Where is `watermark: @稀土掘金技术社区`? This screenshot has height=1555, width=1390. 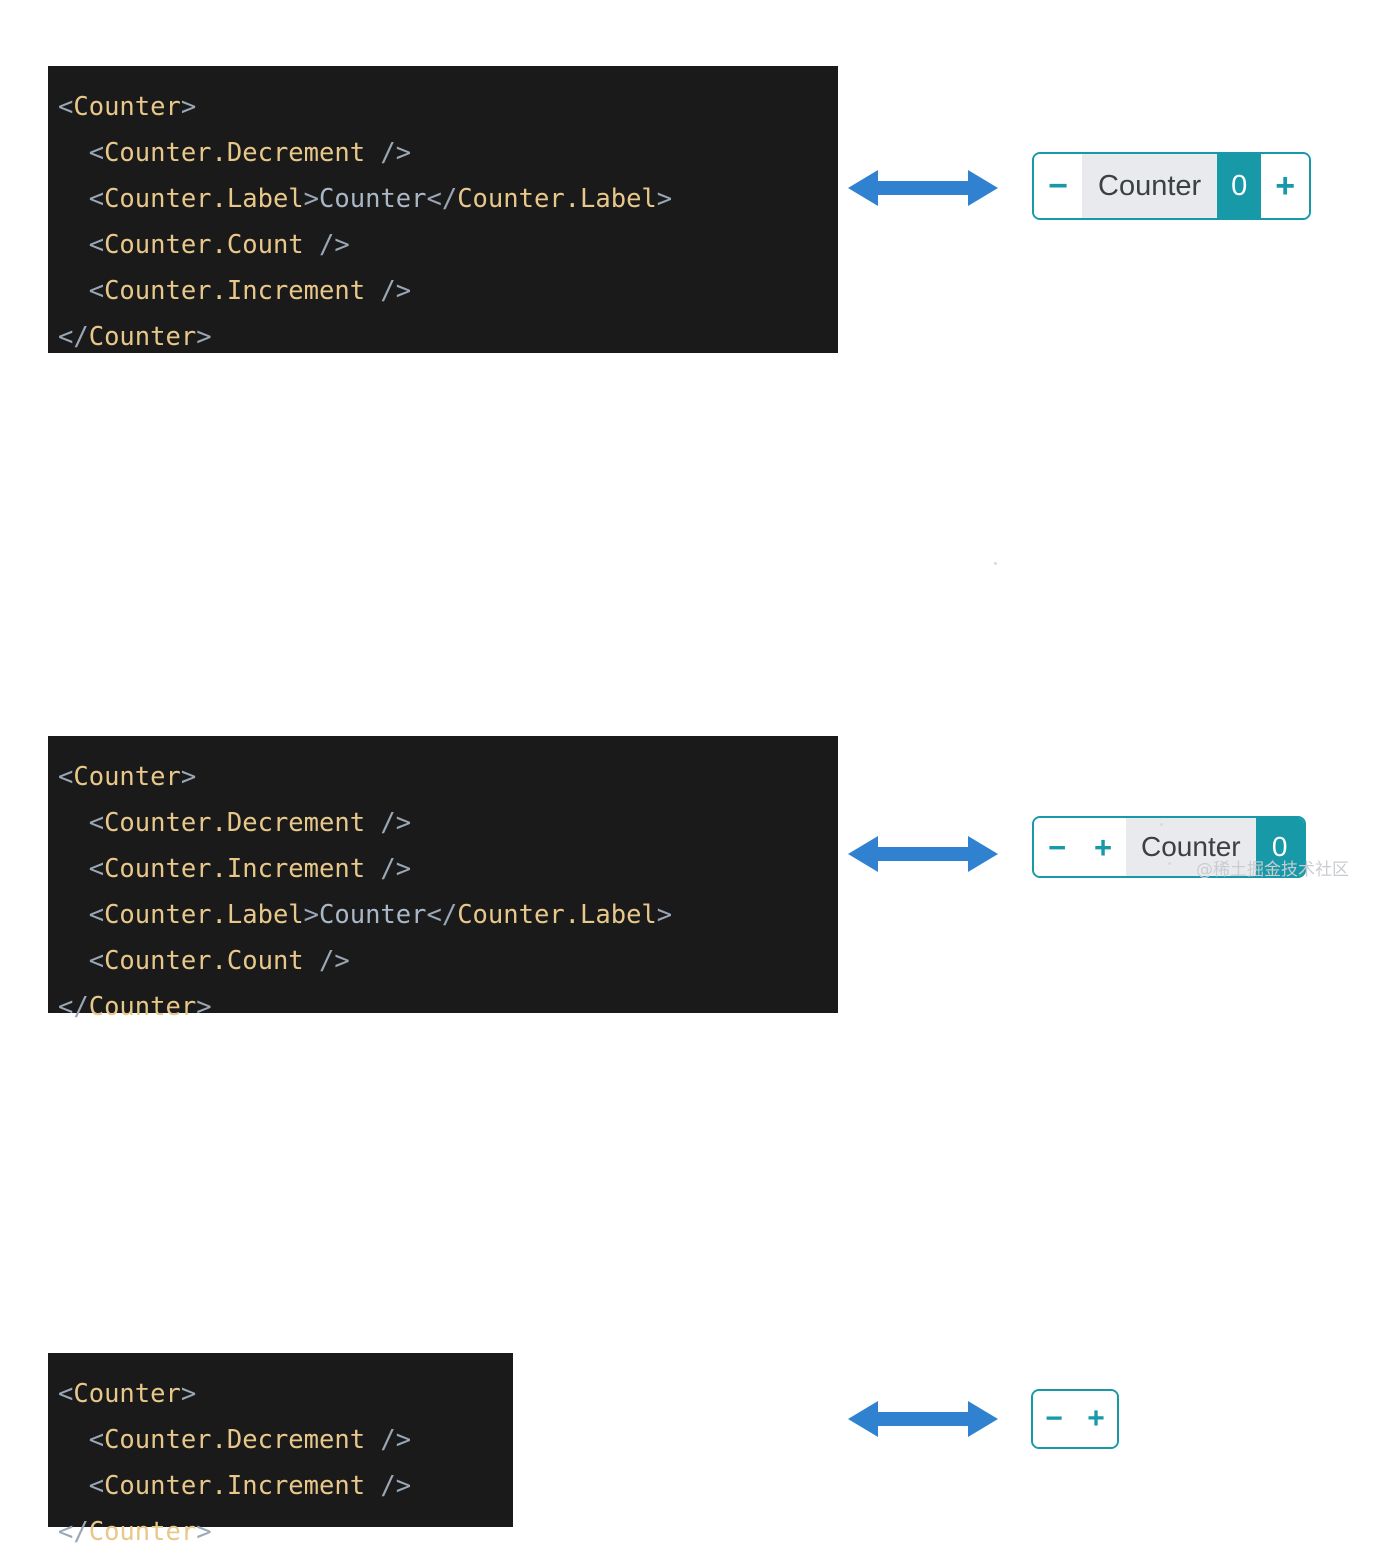 watermark: @稀土掘金技术社区 is located at coordinates (1272, 870).